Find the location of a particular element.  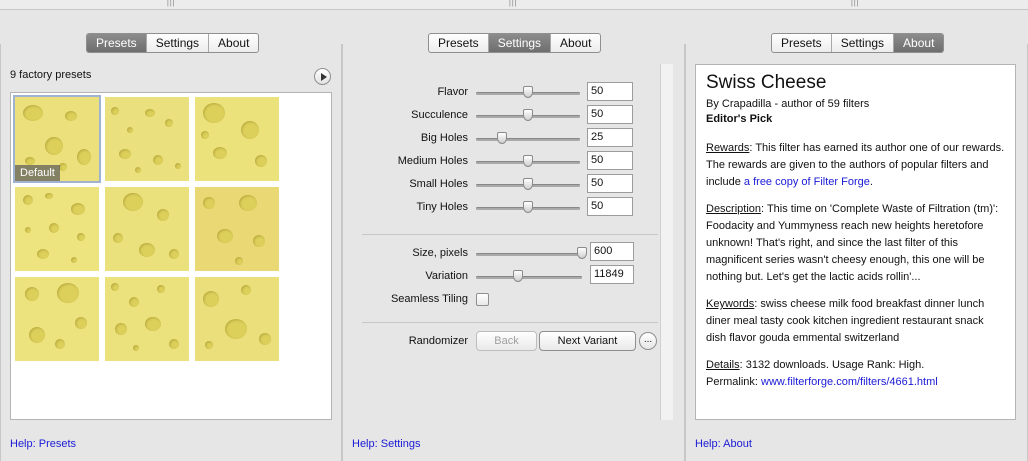

size-slider is located at coordinates (531, 254).